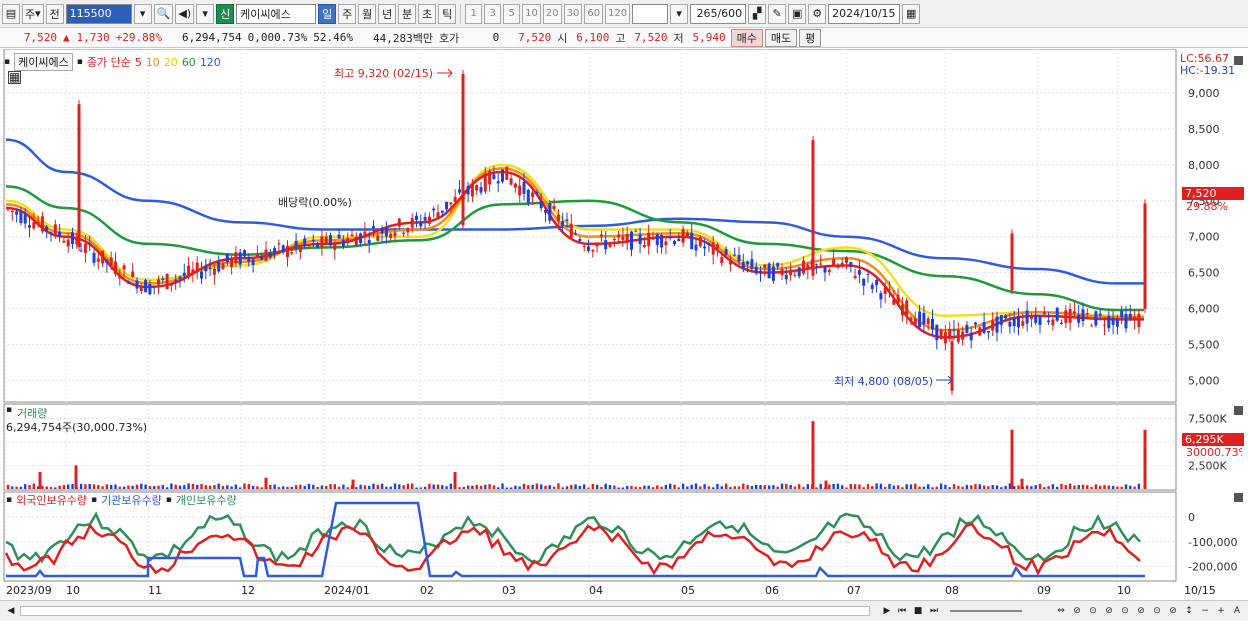 The width and height of the screenshot is (1248, 621). What do you see at coordinates (573, 13) in the screenshot?
I see `interval-30: 30` at bounding box center [573, 13].